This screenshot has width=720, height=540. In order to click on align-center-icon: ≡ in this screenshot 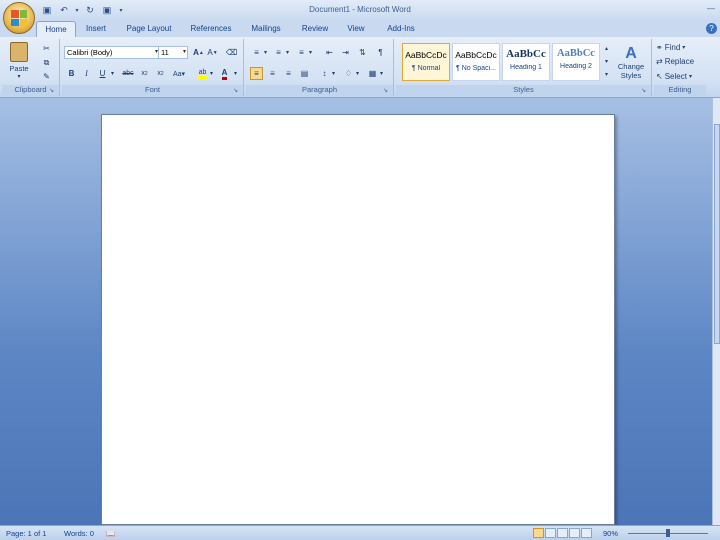, I will do `click(272, 73)`.